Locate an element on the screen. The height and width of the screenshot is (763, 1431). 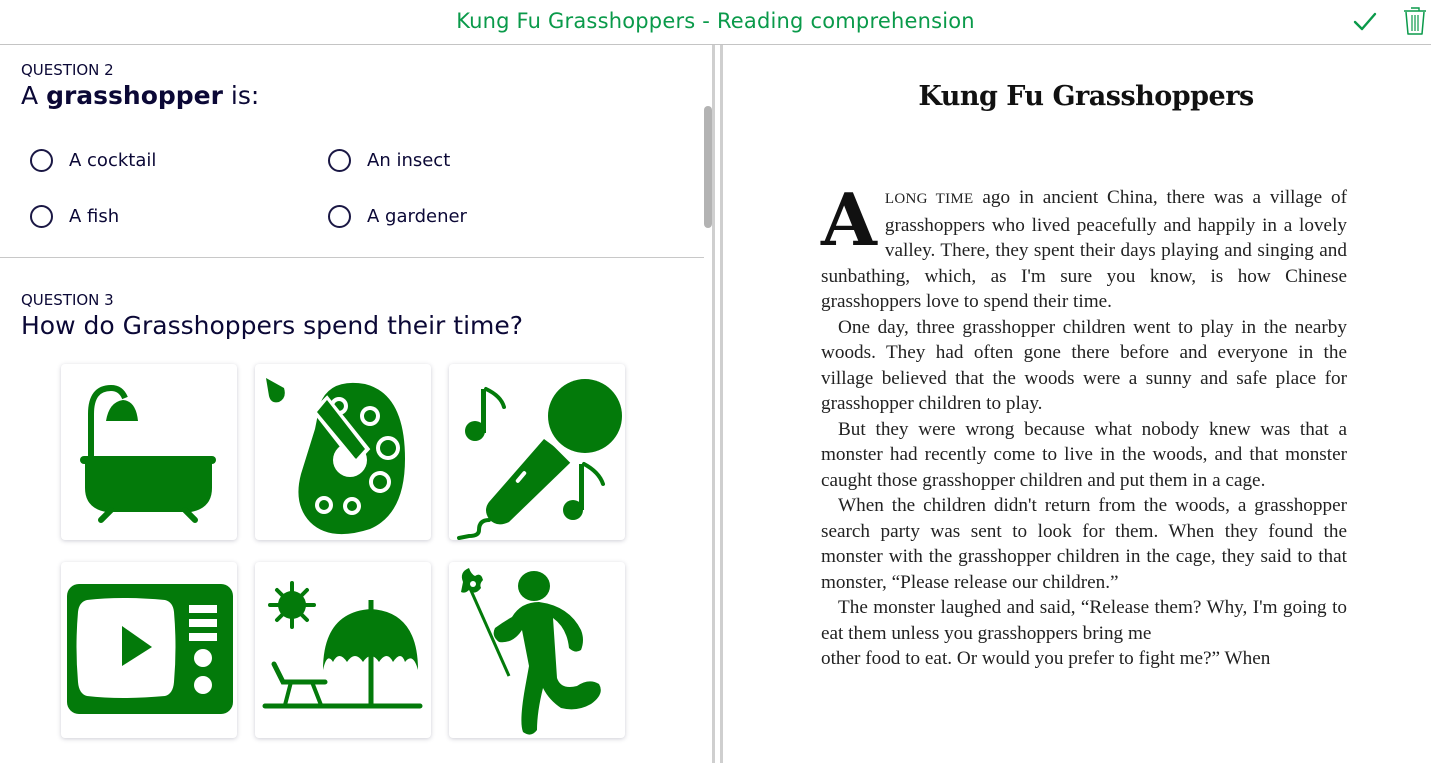
bathtub-icon is located at coordinates (148, 453).